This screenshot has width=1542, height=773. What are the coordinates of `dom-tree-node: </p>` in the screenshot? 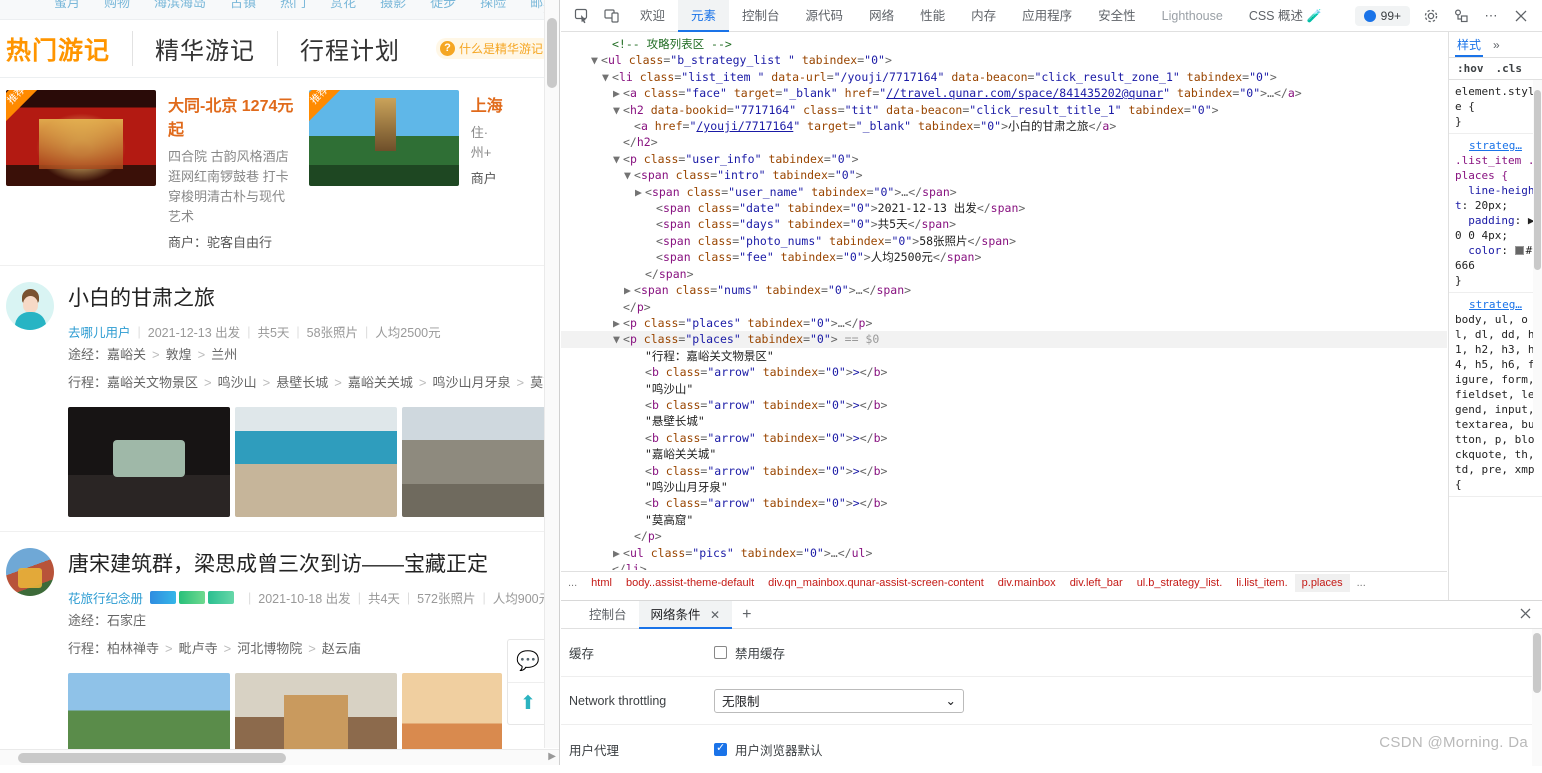 It's located at (1004, 307).